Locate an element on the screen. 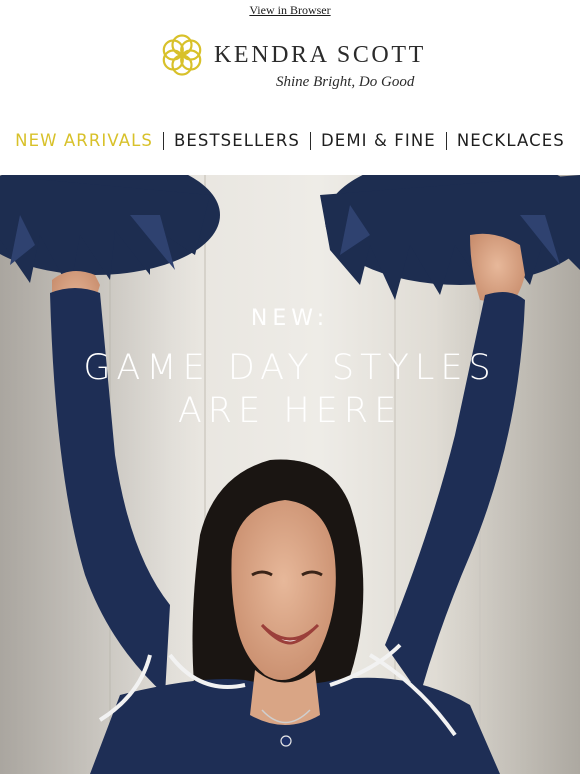 The width and height of the screenshot is (580, 774). view-in-browser-link: View in Browser is located at coordinates (289, 10).